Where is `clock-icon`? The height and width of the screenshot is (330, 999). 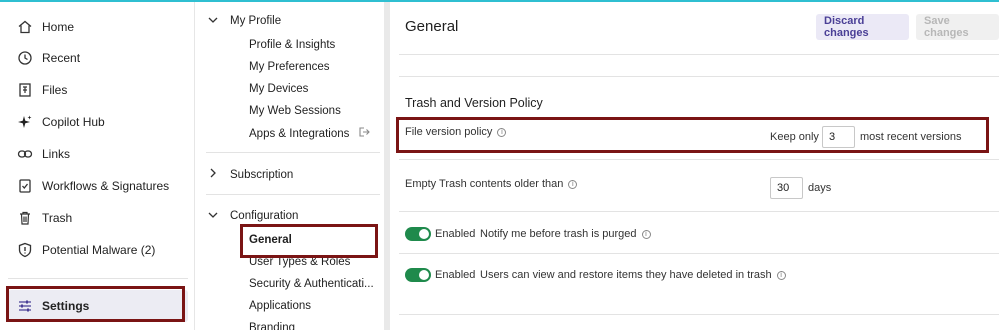
clock-icon is located at coordinates (25, 58).